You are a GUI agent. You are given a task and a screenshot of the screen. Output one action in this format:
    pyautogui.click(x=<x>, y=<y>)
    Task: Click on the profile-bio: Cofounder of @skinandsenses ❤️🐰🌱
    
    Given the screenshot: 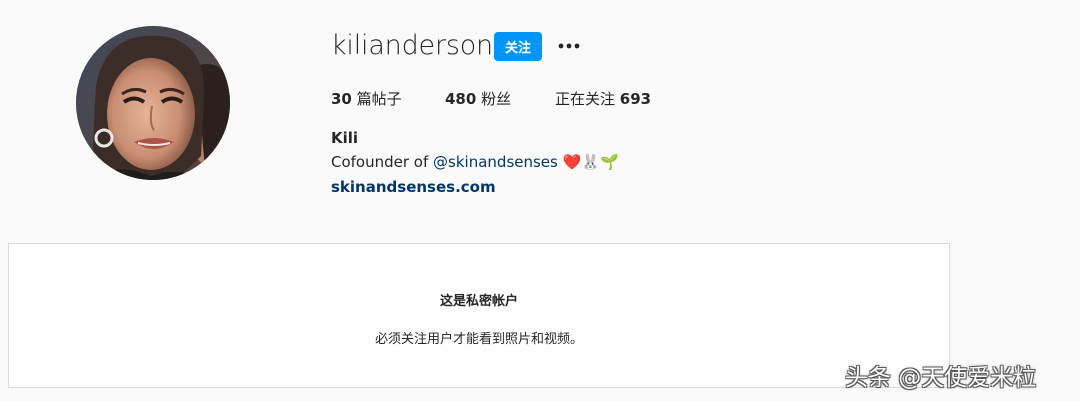 What is the action you would take?
    pyautogui.click(x=475, y=162)
    